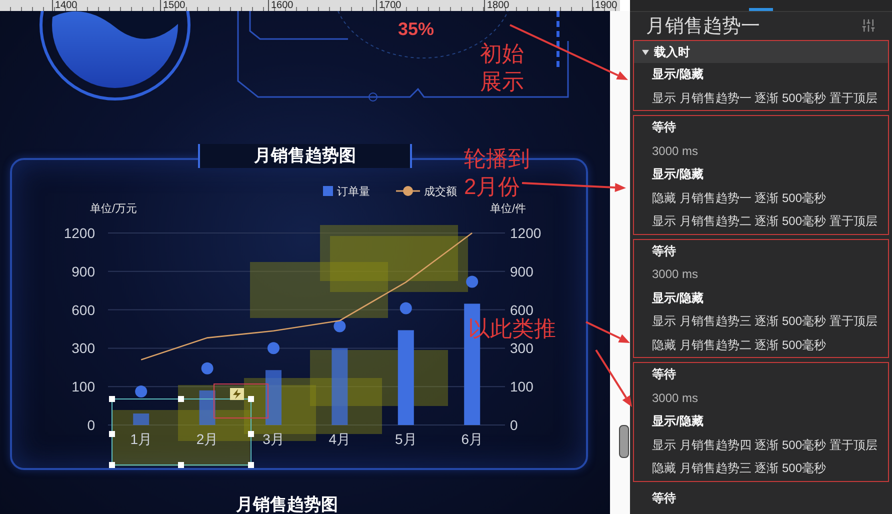  I want to click on hover-frame, so click(241, 401).